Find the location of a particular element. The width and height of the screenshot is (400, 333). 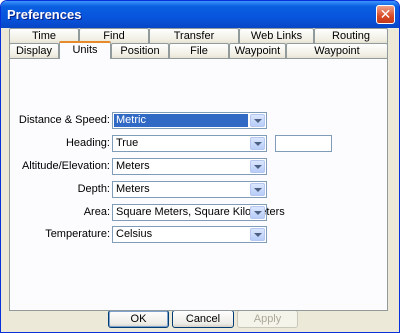

temperature-select: Celsius is located at coordinates (189, 234).